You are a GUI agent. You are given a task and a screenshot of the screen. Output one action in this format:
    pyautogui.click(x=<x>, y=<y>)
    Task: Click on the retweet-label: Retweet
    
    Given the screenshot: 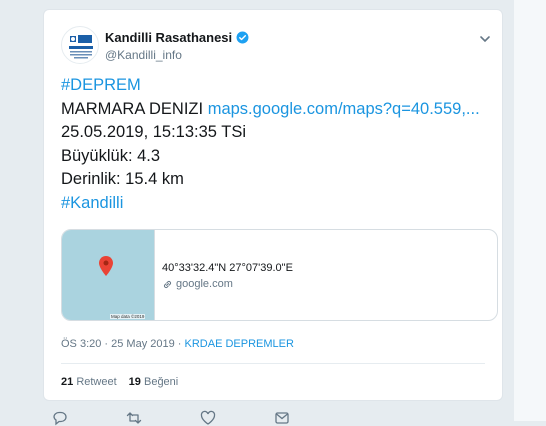 What is the action you would take?
    pyautogui.click(x=96, y=382)
    